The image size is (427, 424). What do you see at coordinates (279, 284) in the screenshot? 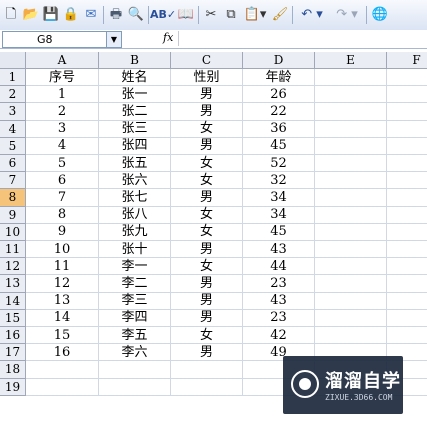
I see `cell-d13: 23` at bounding box center [279, 284].